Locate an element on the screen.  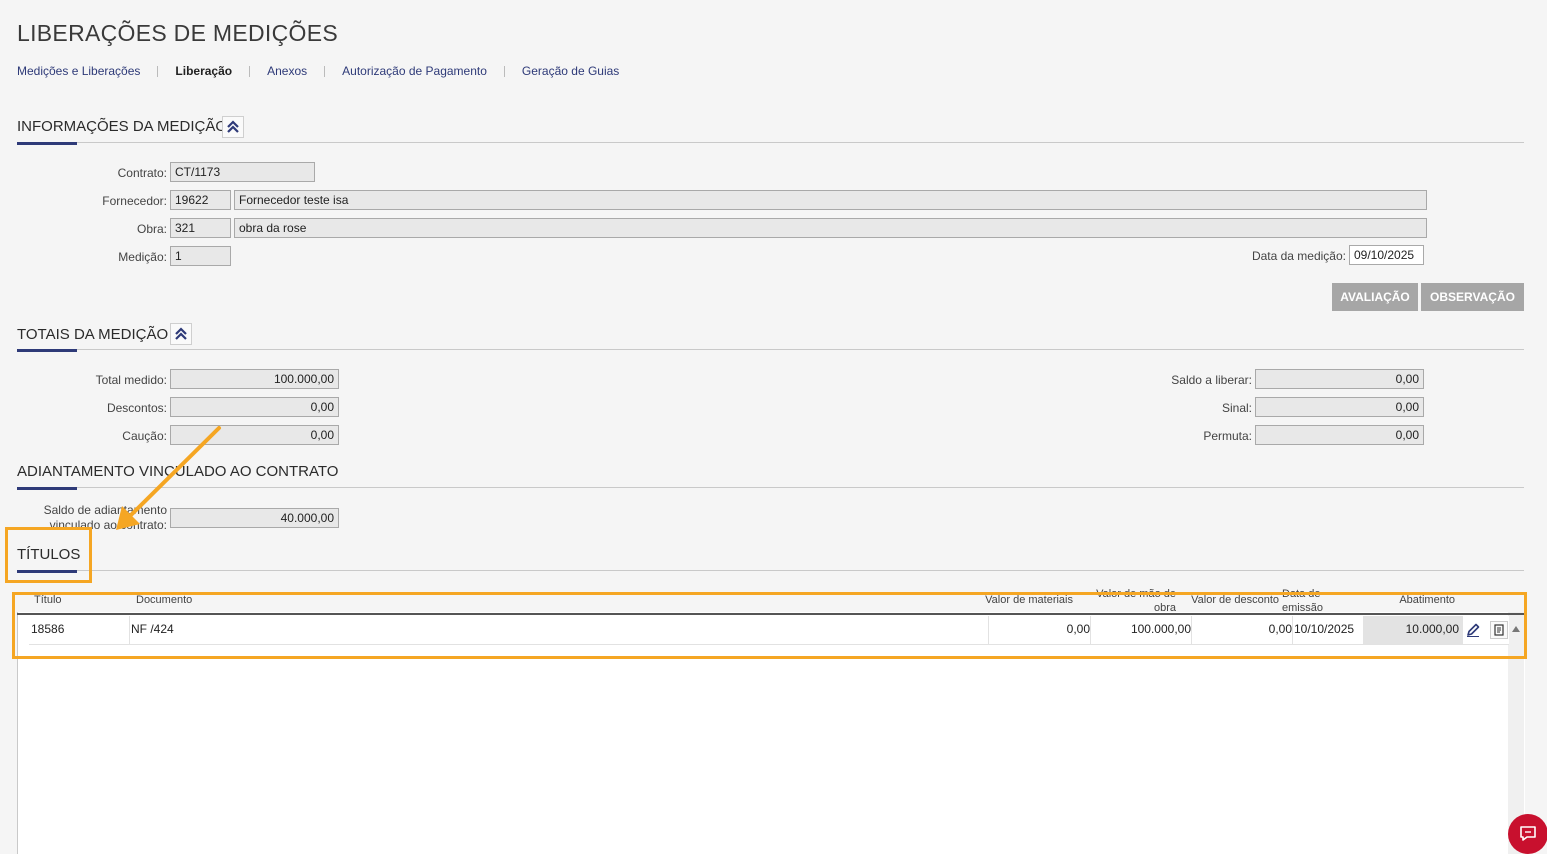
contrato-field: CT/1173 is located at coordinates (242, 172).